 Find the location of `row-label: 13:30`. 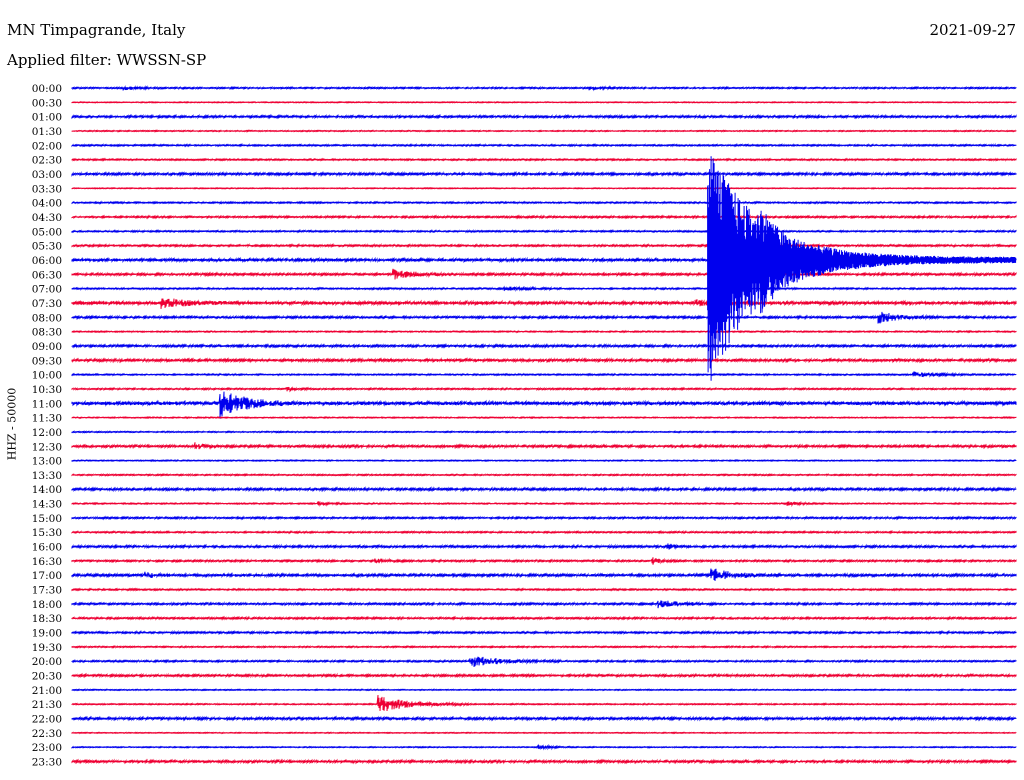

row-label: 13:30 is located at coordinates (47, 476).